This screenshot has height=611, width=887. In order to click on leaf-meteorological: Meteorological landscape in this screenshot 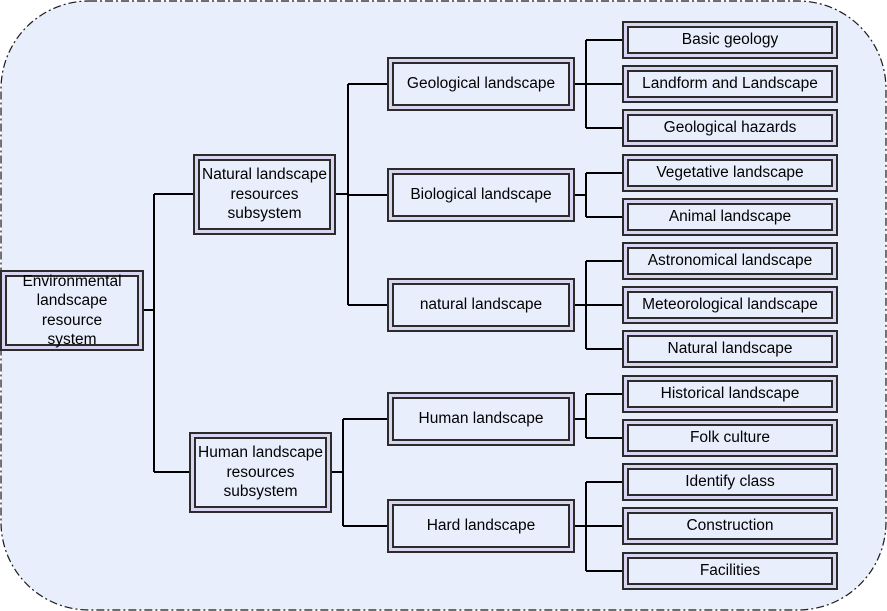, I will do `click(730, 305)`.